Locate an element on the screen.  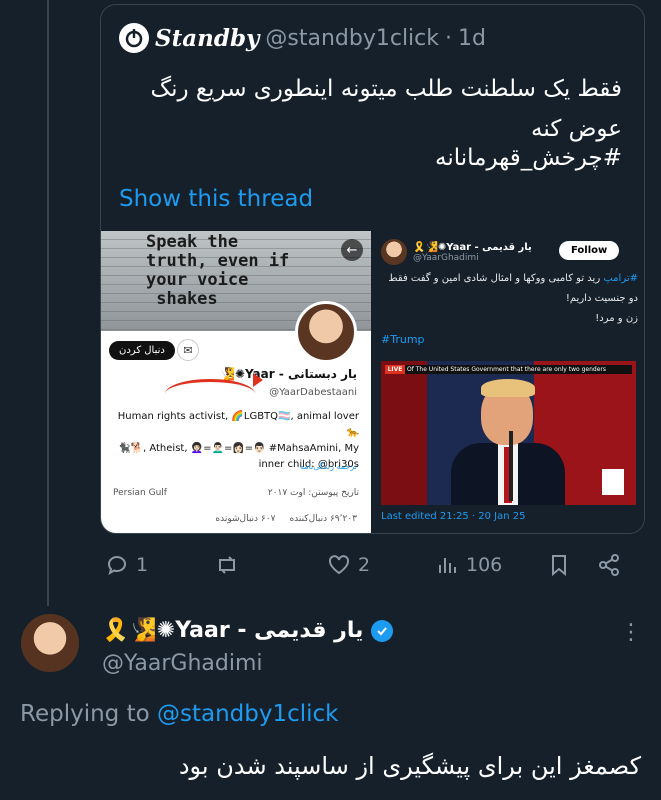
like-action: 2 is located at coordinates (348, 565).